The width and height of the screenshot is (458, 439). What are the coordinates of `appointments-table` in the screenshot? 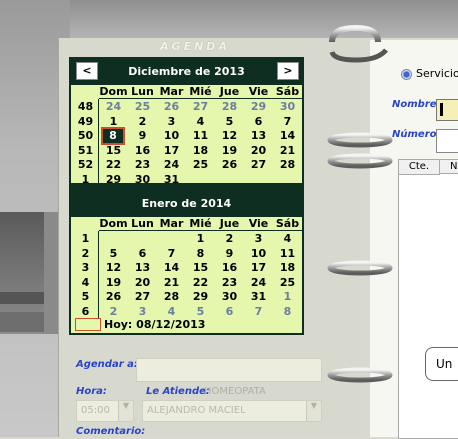 It's located at (428, 299).